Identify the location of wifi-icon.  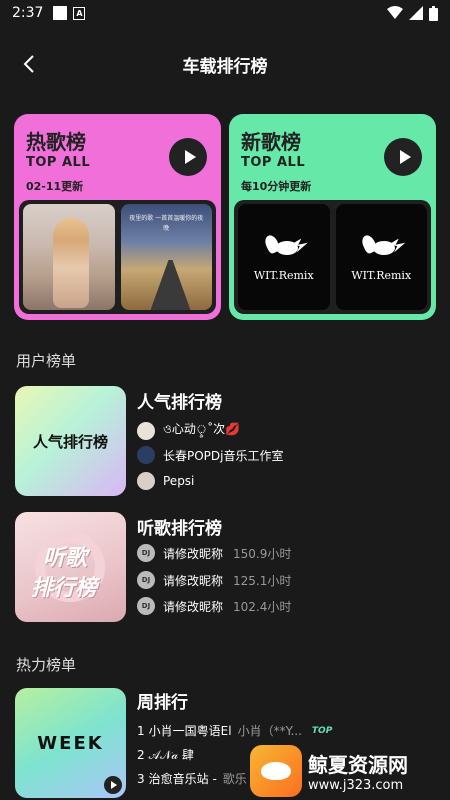
(395, 12).